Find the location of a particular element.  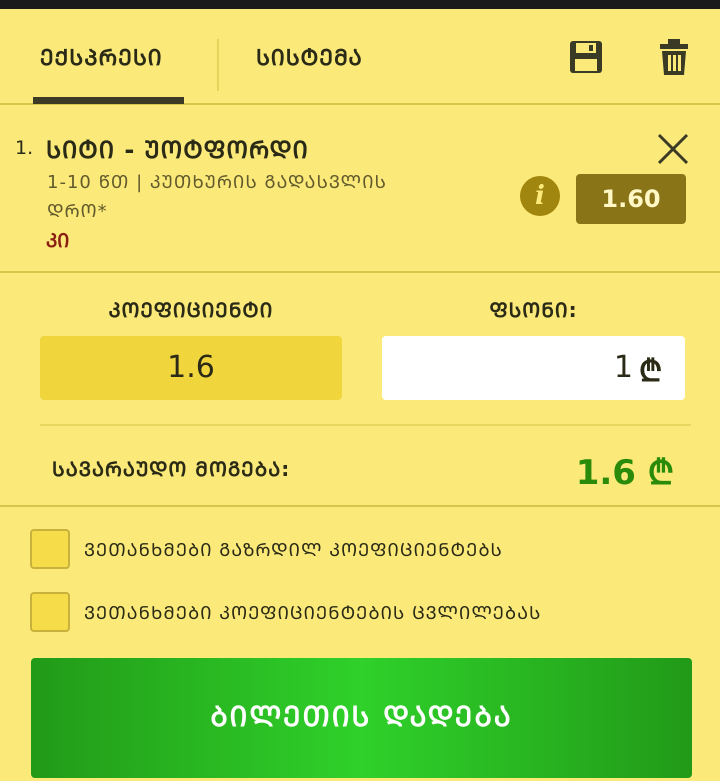

accept-increased-odds-label: ᲕᲔᲗᲐᲜᲮᲛᲔᲑᲘ ᲒᲐᲖᲠᲓᲘᲚ ᲙᲝᲔᲤᲘᲪᲘᲔᲜᲢᲔᲑᲡ is located at coordinates (293, 550).